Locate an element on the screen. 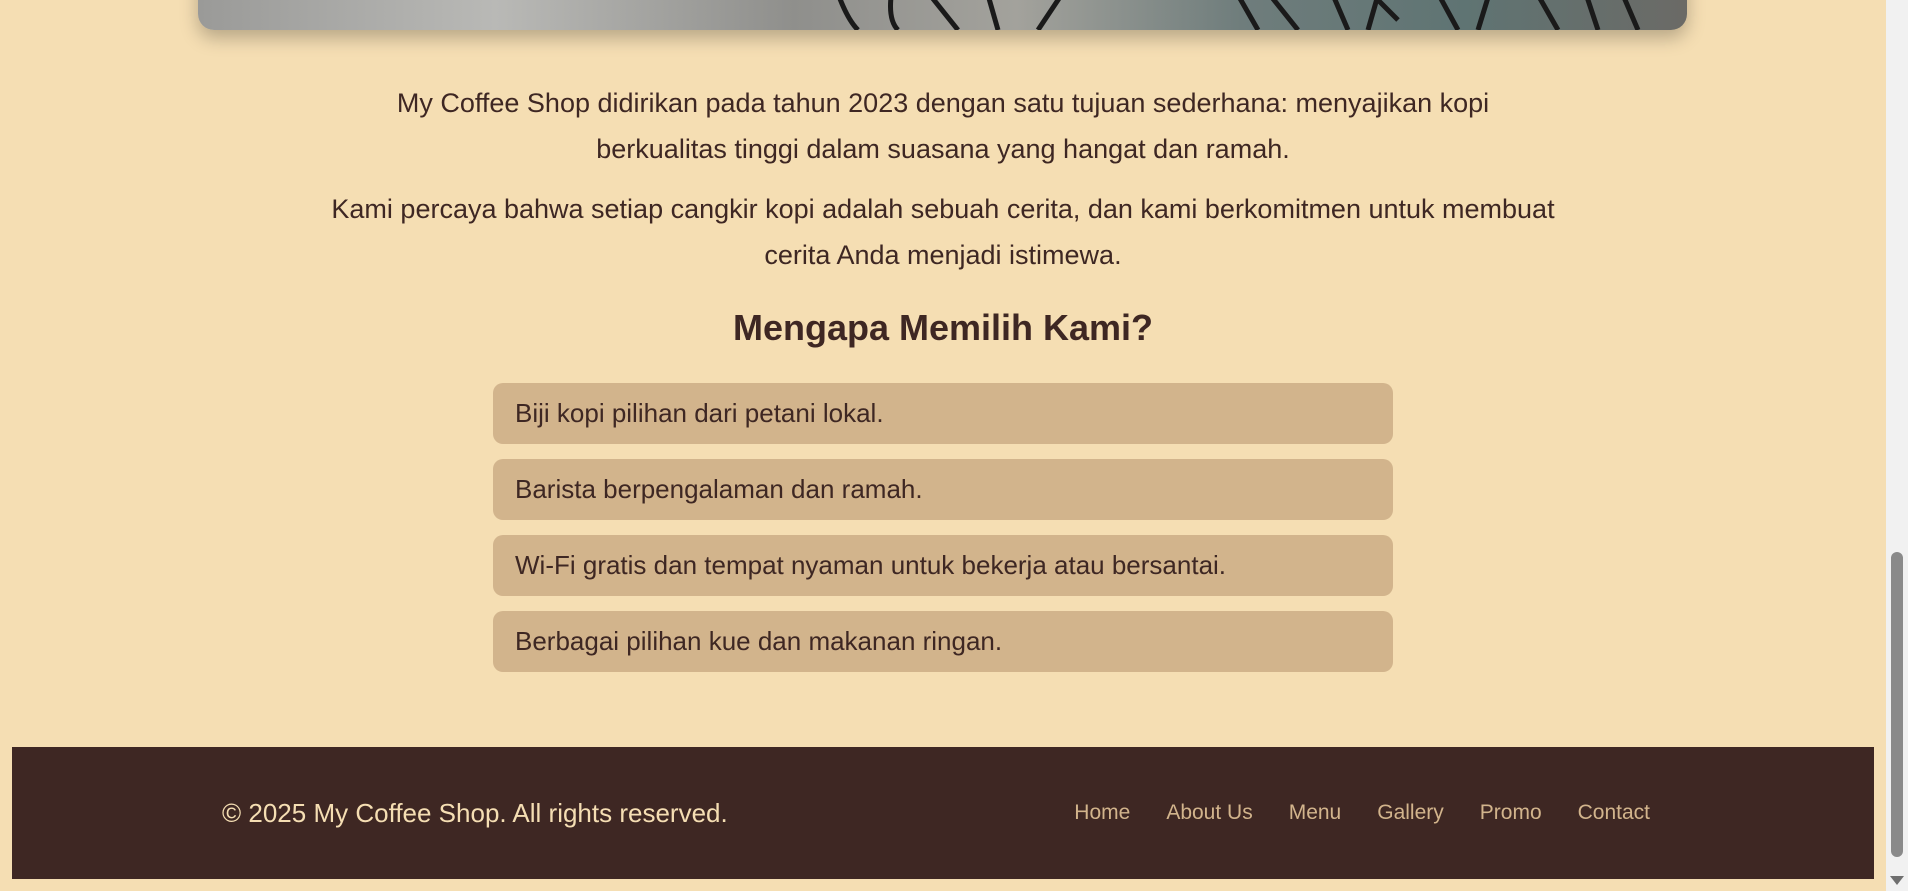 This screenshot has width=1908, height=891. footer-link-about-us: About Us is located at coordinates (1209, 813).